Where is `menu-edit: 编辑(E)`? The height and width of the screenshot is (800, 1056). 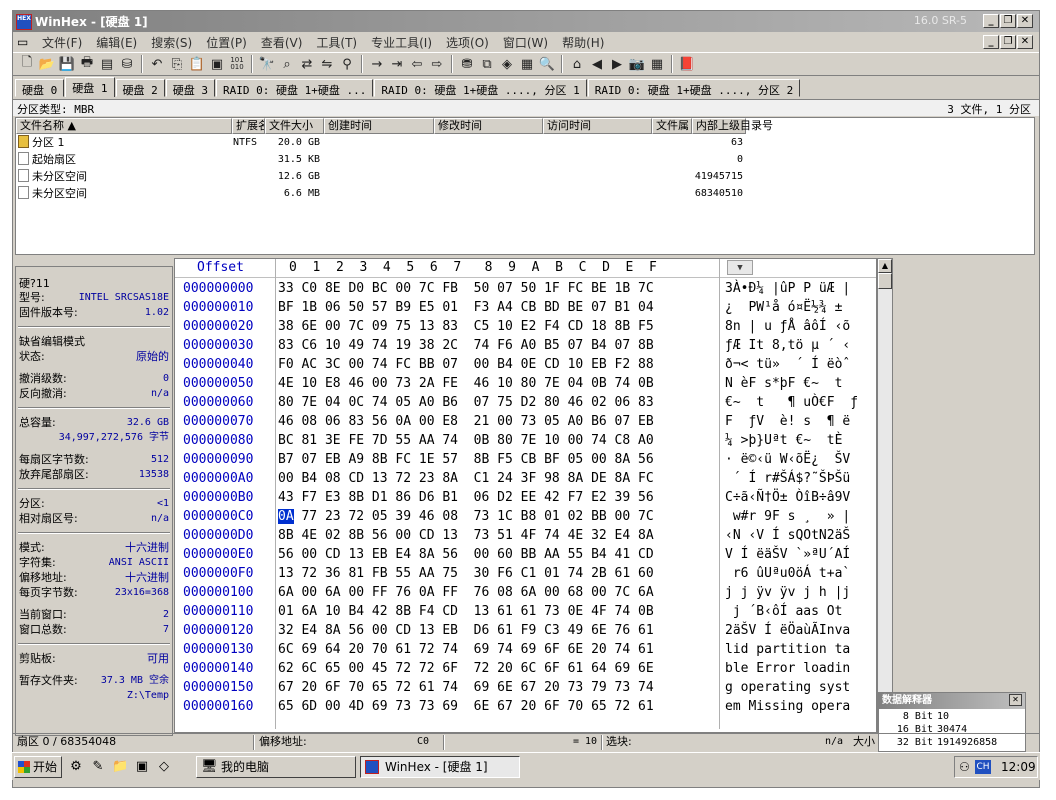 menu-edit: 编辑(E) is located at coordinates (116, 42).